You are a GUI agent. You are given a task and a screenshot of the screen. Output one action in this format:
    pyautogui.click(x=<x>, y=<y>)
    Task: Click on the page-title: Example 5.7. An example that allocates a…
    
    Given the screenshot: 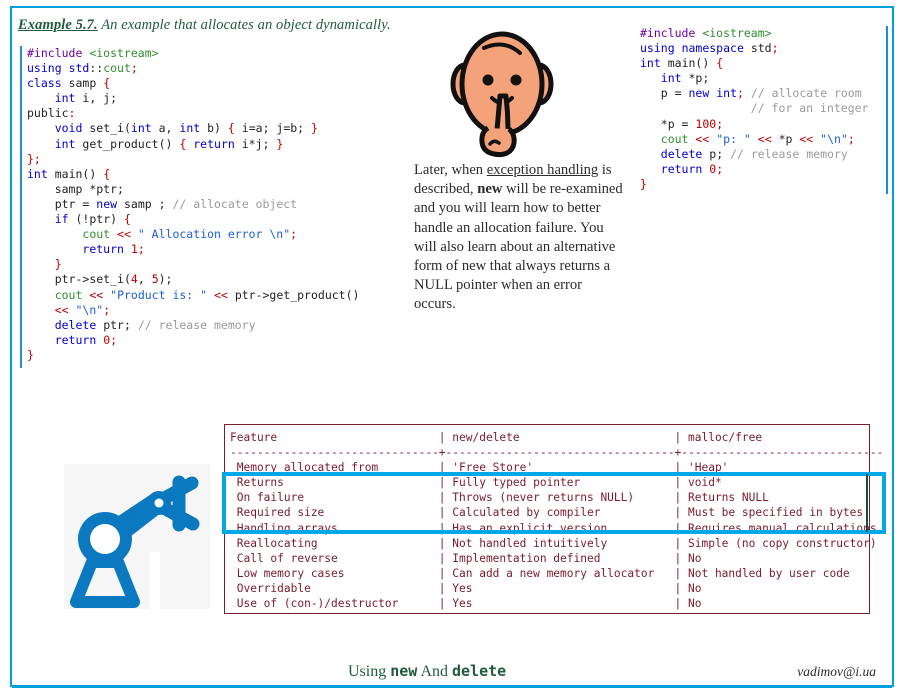 What is the action you would take?
    pyautogui.click(x=233, y=25)
    